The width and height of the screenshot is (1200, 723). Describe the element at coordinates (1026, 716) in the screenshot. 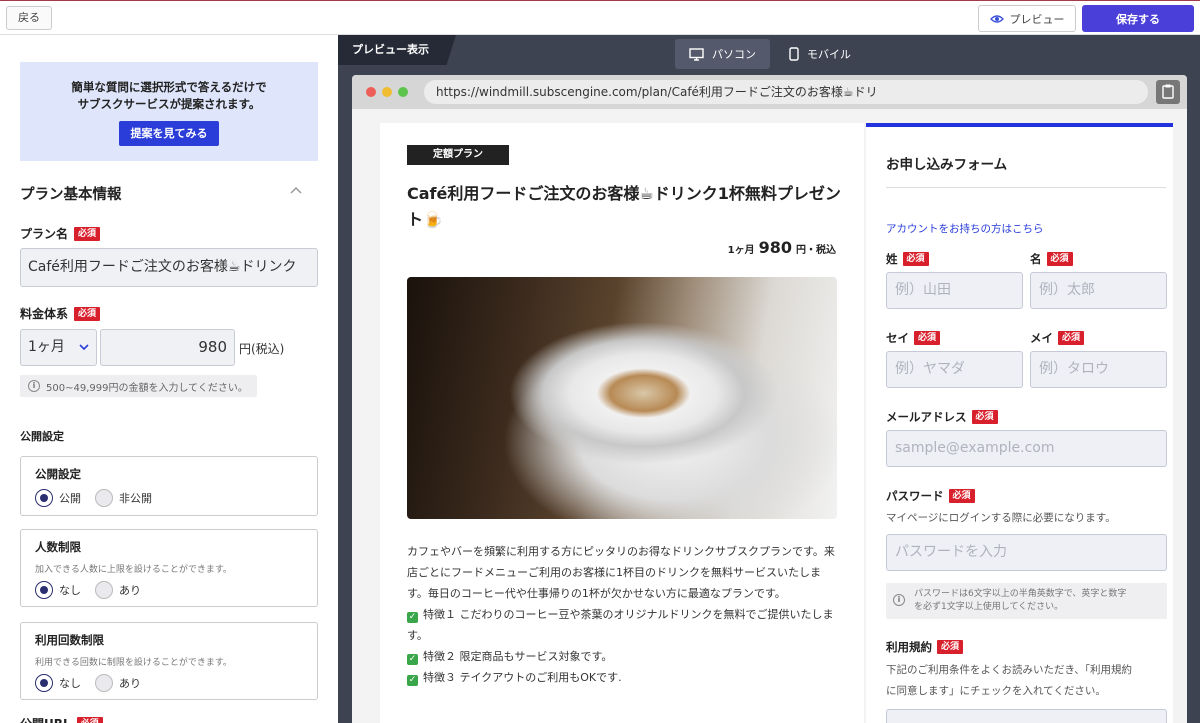

I see `terms-box` at that location.